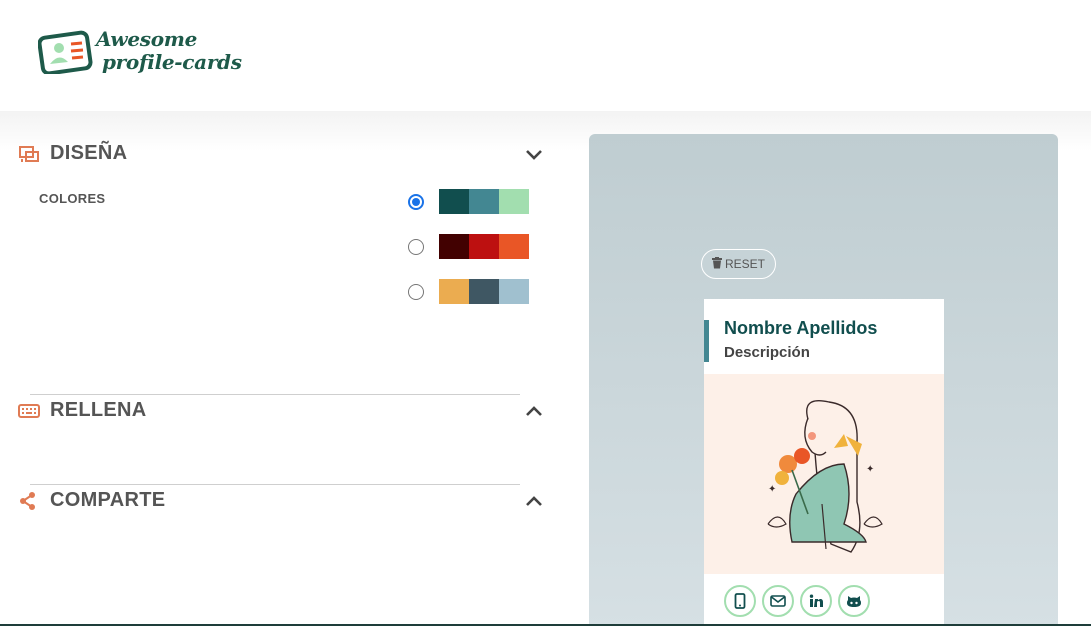 This screenshot has width=1091, height=626. I want to click on keyboard-icon, so click(30, 411).